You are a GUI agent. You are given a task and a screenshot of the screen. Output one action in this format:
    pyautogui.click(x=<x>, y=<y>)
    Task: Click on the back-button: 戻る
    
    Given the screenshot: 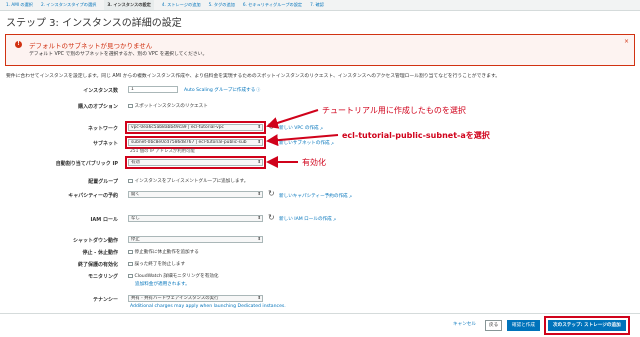 What is the action you would take?
    pyautogui.click(x=494, y=325)
    